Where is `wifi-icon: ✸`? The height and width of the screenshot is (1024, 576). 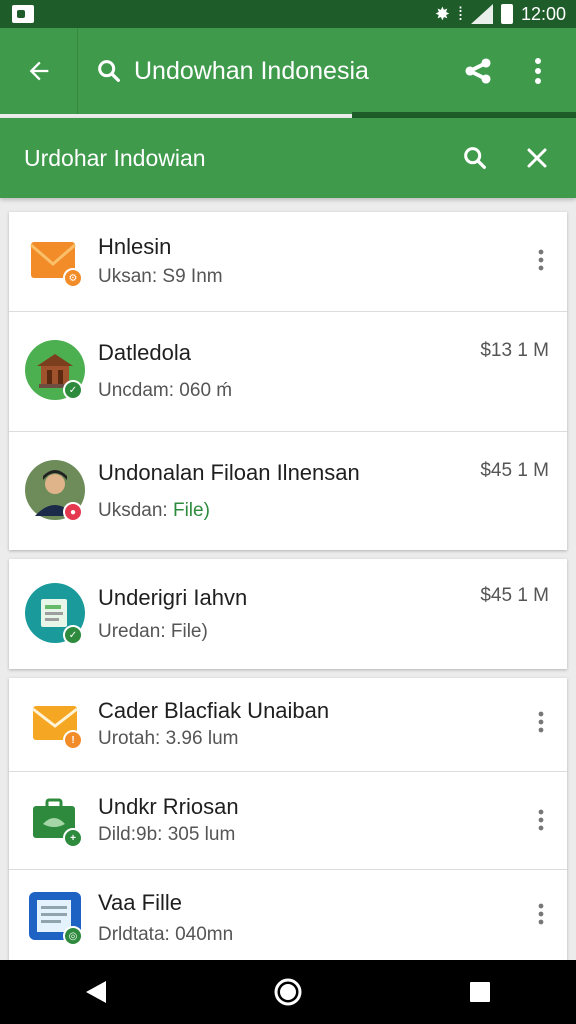
wifi-icon: ✸ is located at coordinates (442, 13).